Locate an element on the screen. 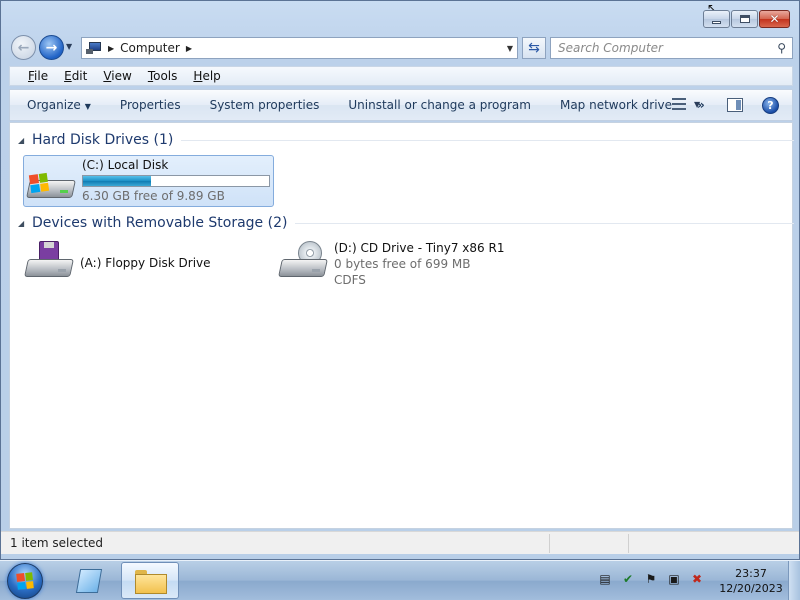  clock-date: 12/20/2023 is located at coordinates (751, 588).